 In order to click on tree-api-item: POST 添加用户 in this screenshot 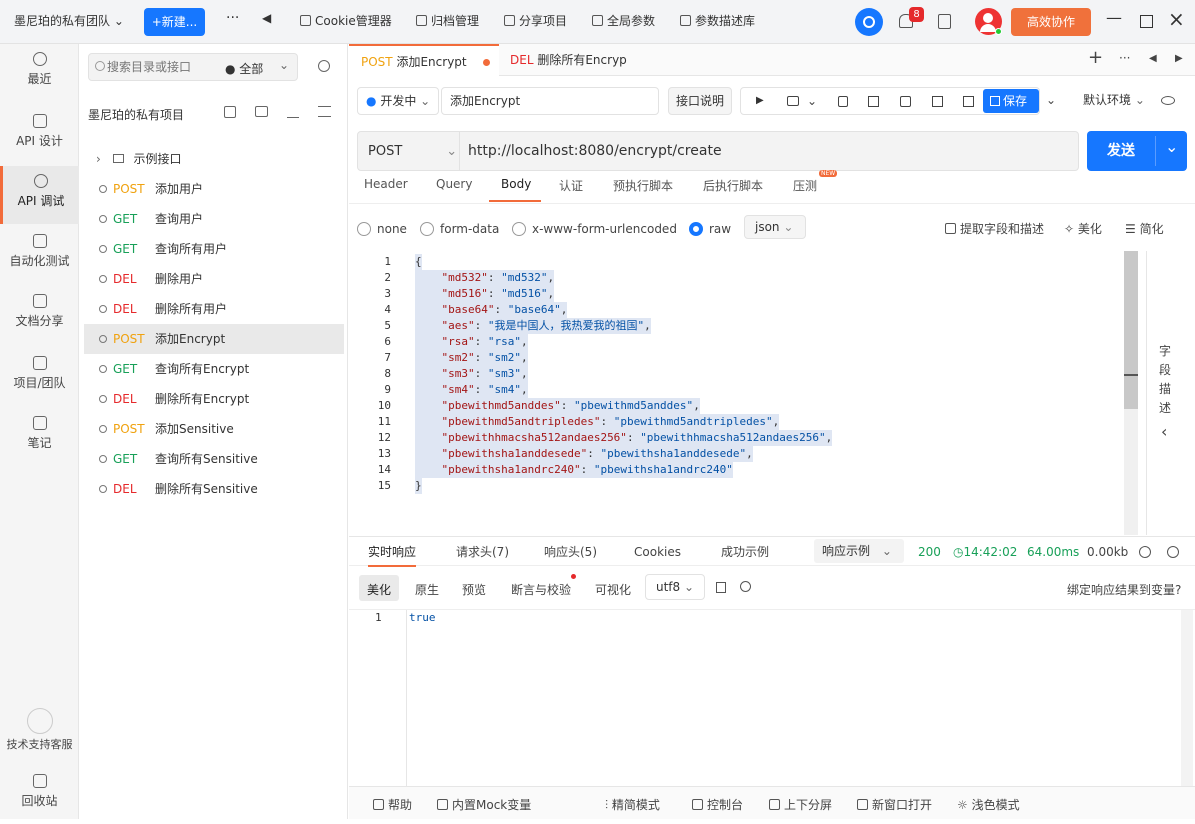, I will do `click(214, 189)`.